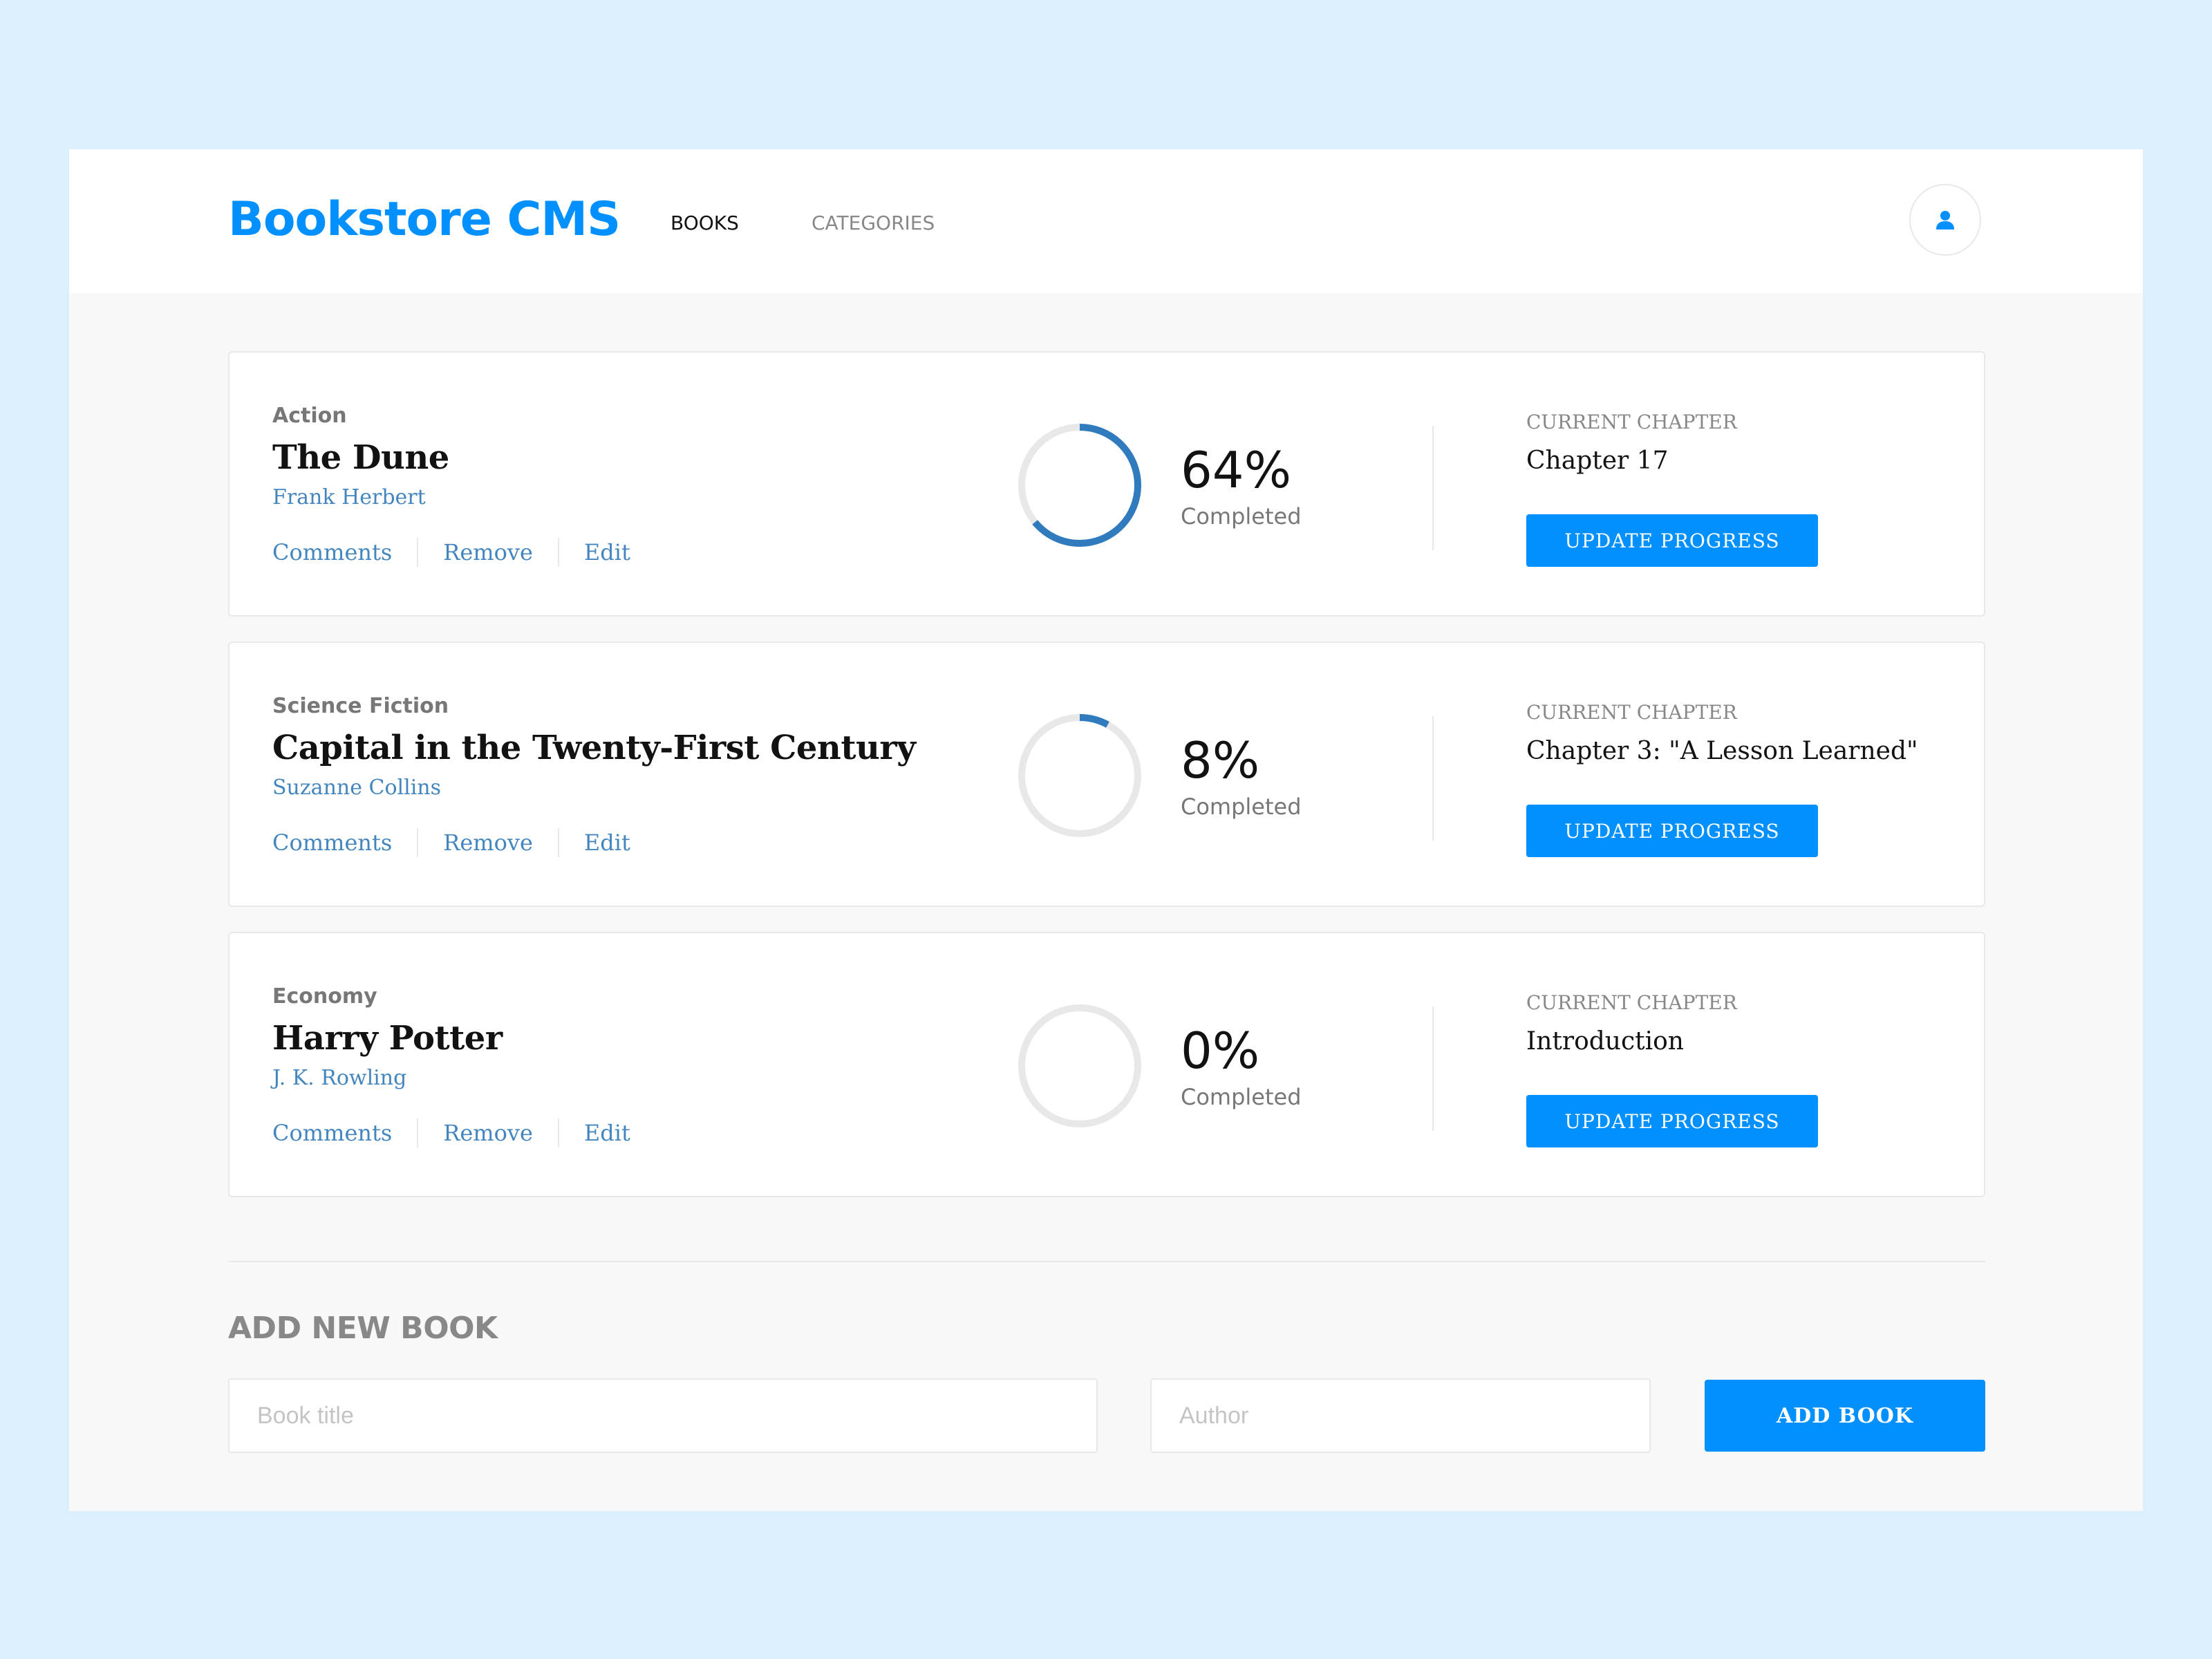 Image resolution: width=2212 pixels, height=1659 pixels. What do you see at coordinates (1400, 1415) in the screenshot?
I see `author-input` at bounding box center [1400, 1415].